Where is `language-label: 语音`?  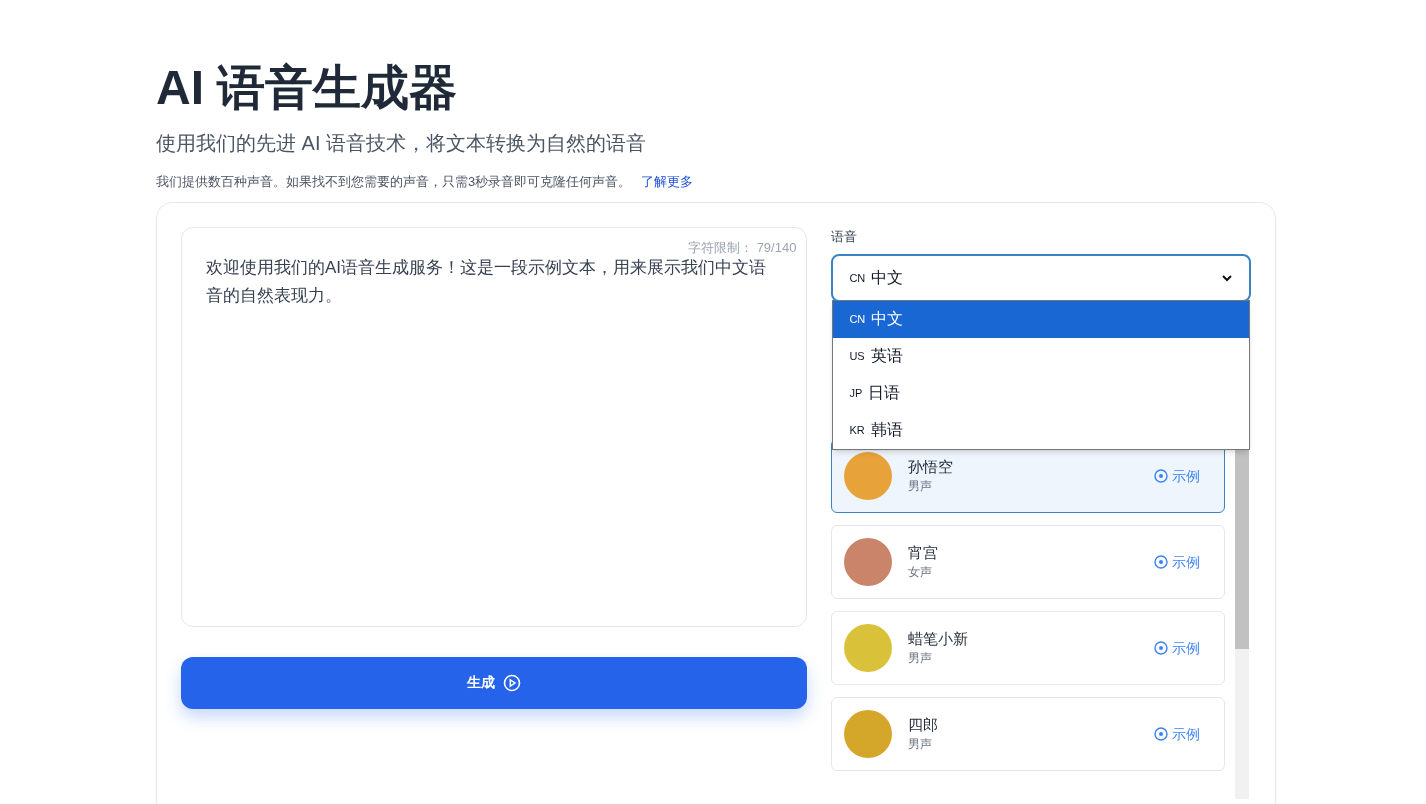
language-label: 语音 is located at coordinates (845, 236).